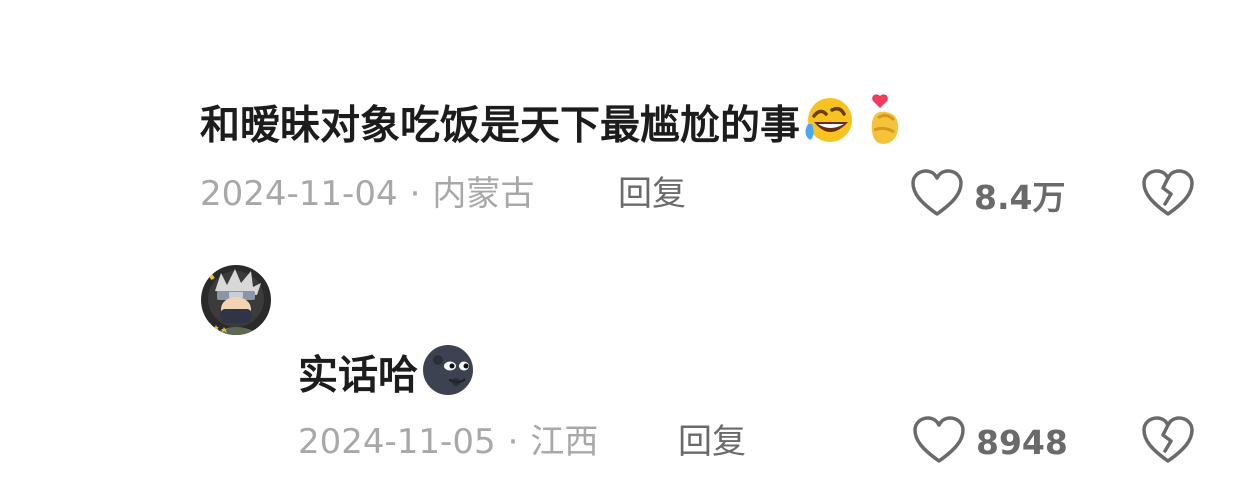 The image size is (1260, 489). What do you see at coordinates (885, 127) in the screenshot?
I see `finger-heart-emoji` at bounding box center [885, 127].